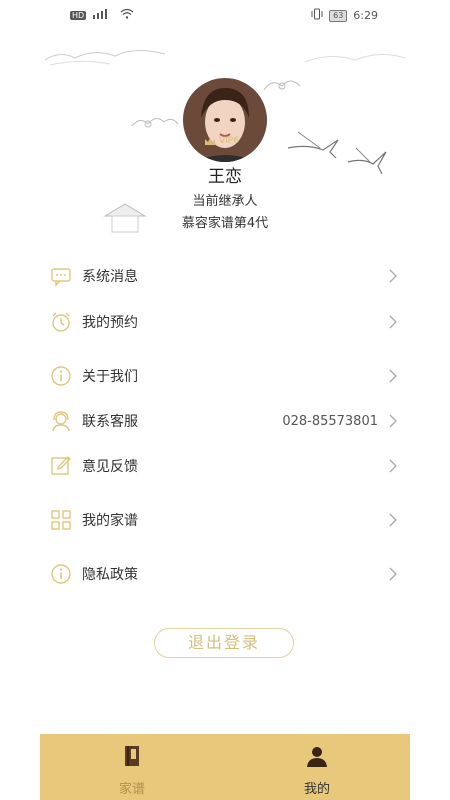  I want to click on status-left: HD, so click(102, 15).